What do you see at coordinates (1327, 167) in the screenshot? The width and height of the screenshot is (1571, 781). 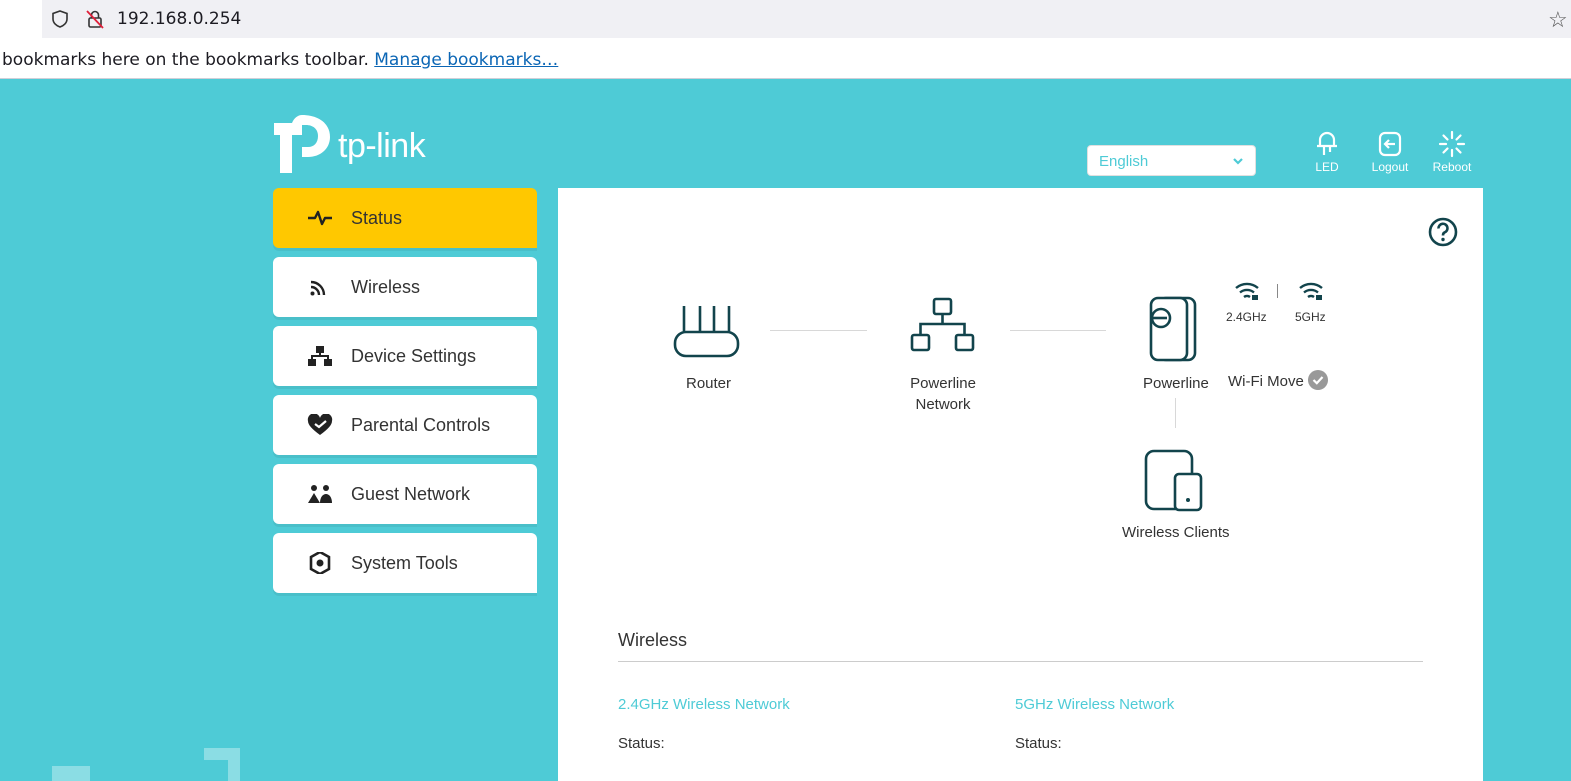 I see `led-label: LED` at bounding box center [1327, 167].